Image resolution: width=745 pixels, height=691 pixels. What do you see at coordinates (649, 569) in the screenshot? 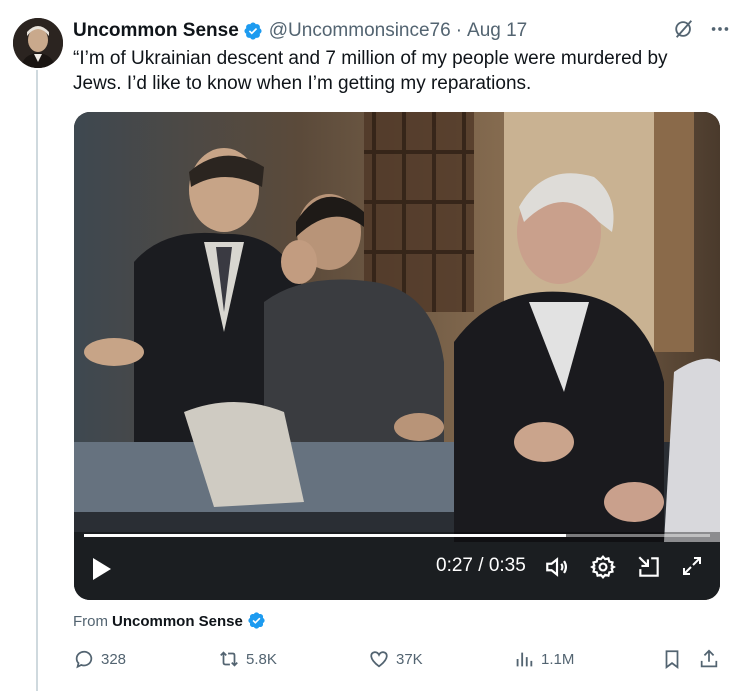
I see `minimize-icon` at bounding box center [649, 569].